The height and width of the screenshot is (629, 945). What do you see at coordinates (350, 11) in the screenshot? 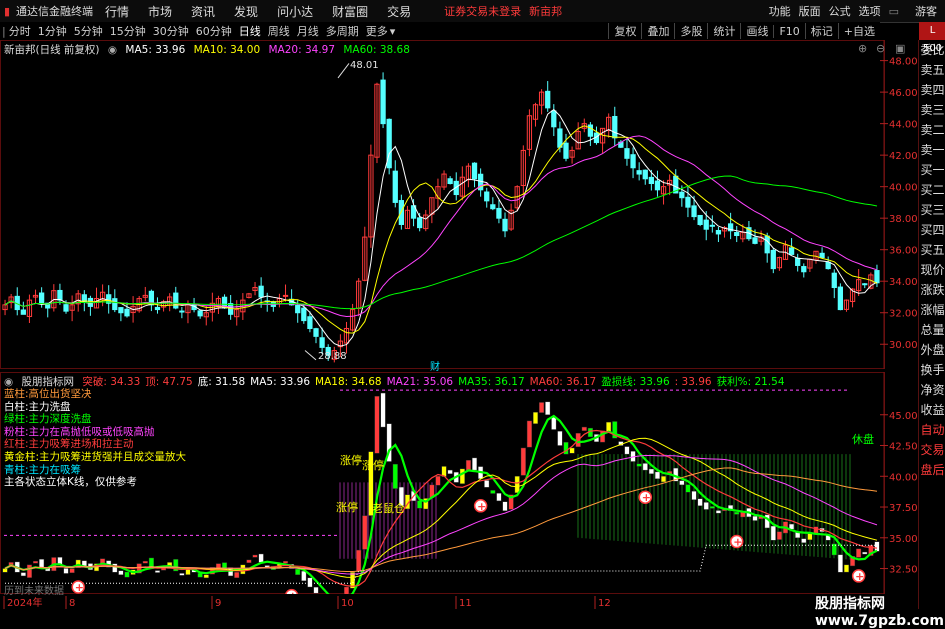
I see `menu-caifuquan: 财富圈` at bounding box center [350, 11].